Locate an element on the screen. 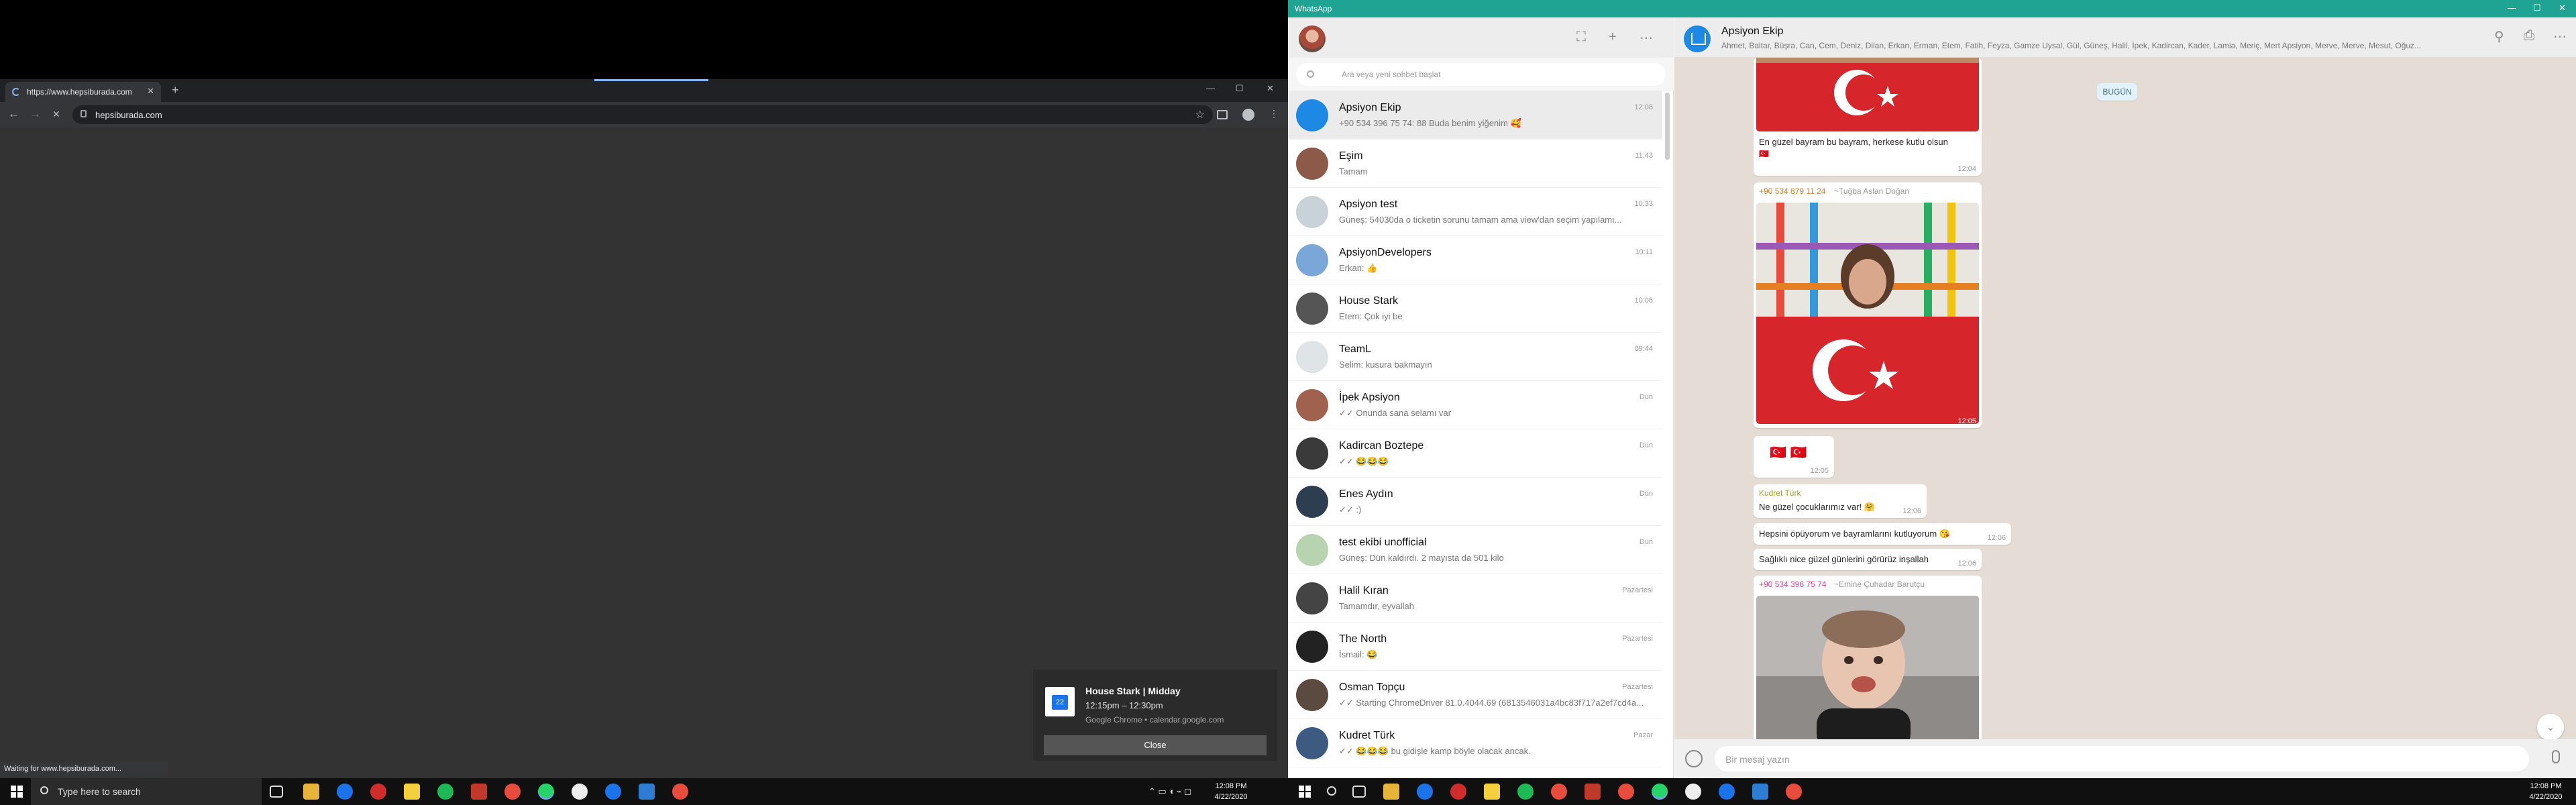 This screenshot has width=2576, height=805. emoji-icon is located at coordinates (1694, 758).